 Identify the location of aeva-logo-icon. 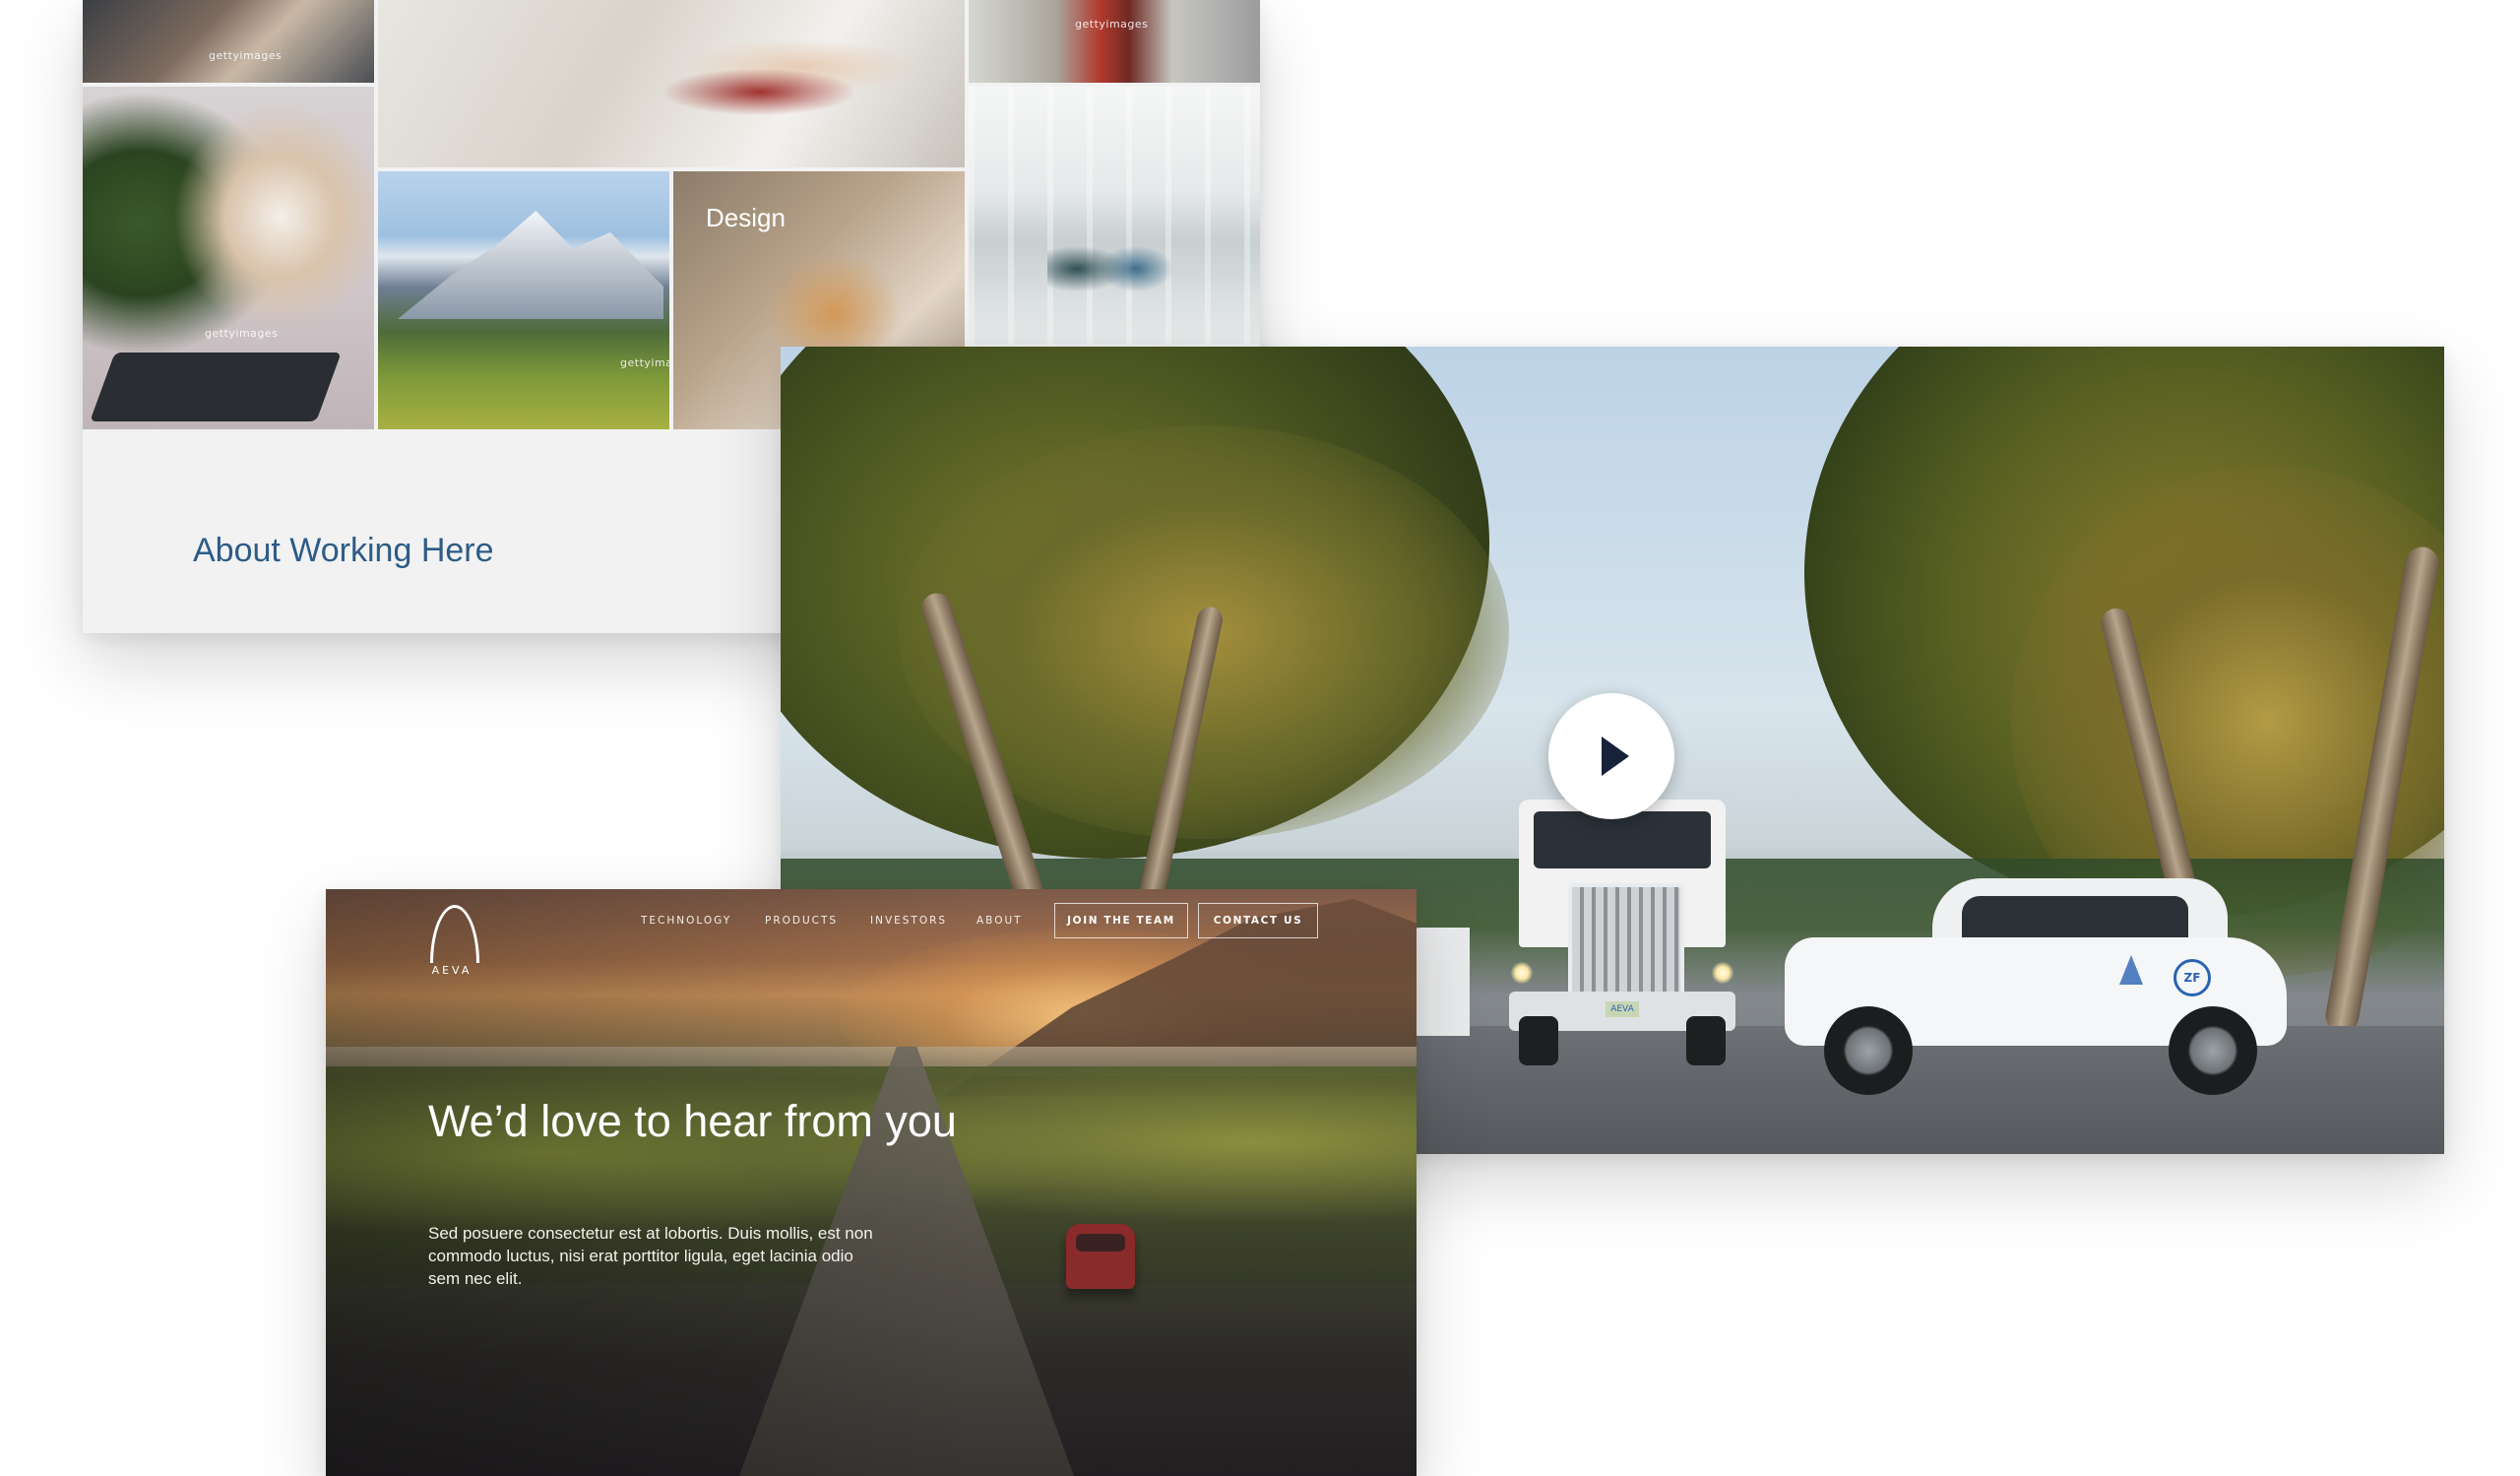
(454, 934).